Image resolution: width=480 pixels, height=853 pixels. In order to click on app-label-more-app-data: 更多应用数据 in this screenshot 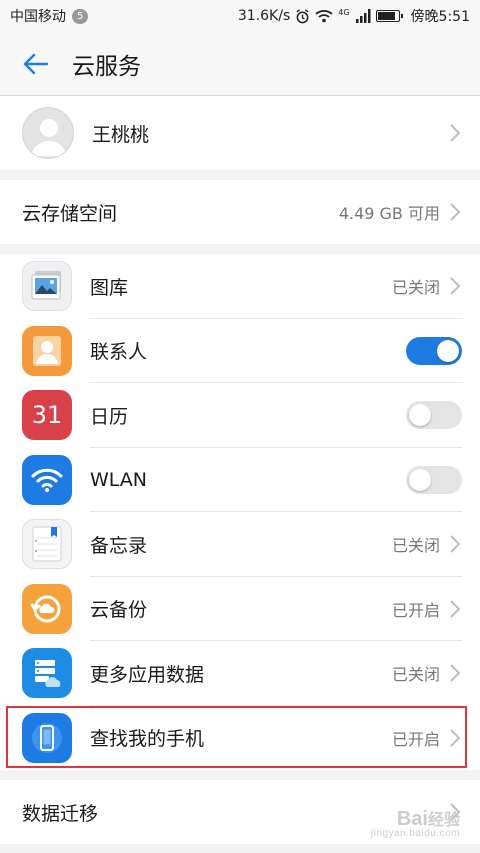, I will do `click(147, 674)`.